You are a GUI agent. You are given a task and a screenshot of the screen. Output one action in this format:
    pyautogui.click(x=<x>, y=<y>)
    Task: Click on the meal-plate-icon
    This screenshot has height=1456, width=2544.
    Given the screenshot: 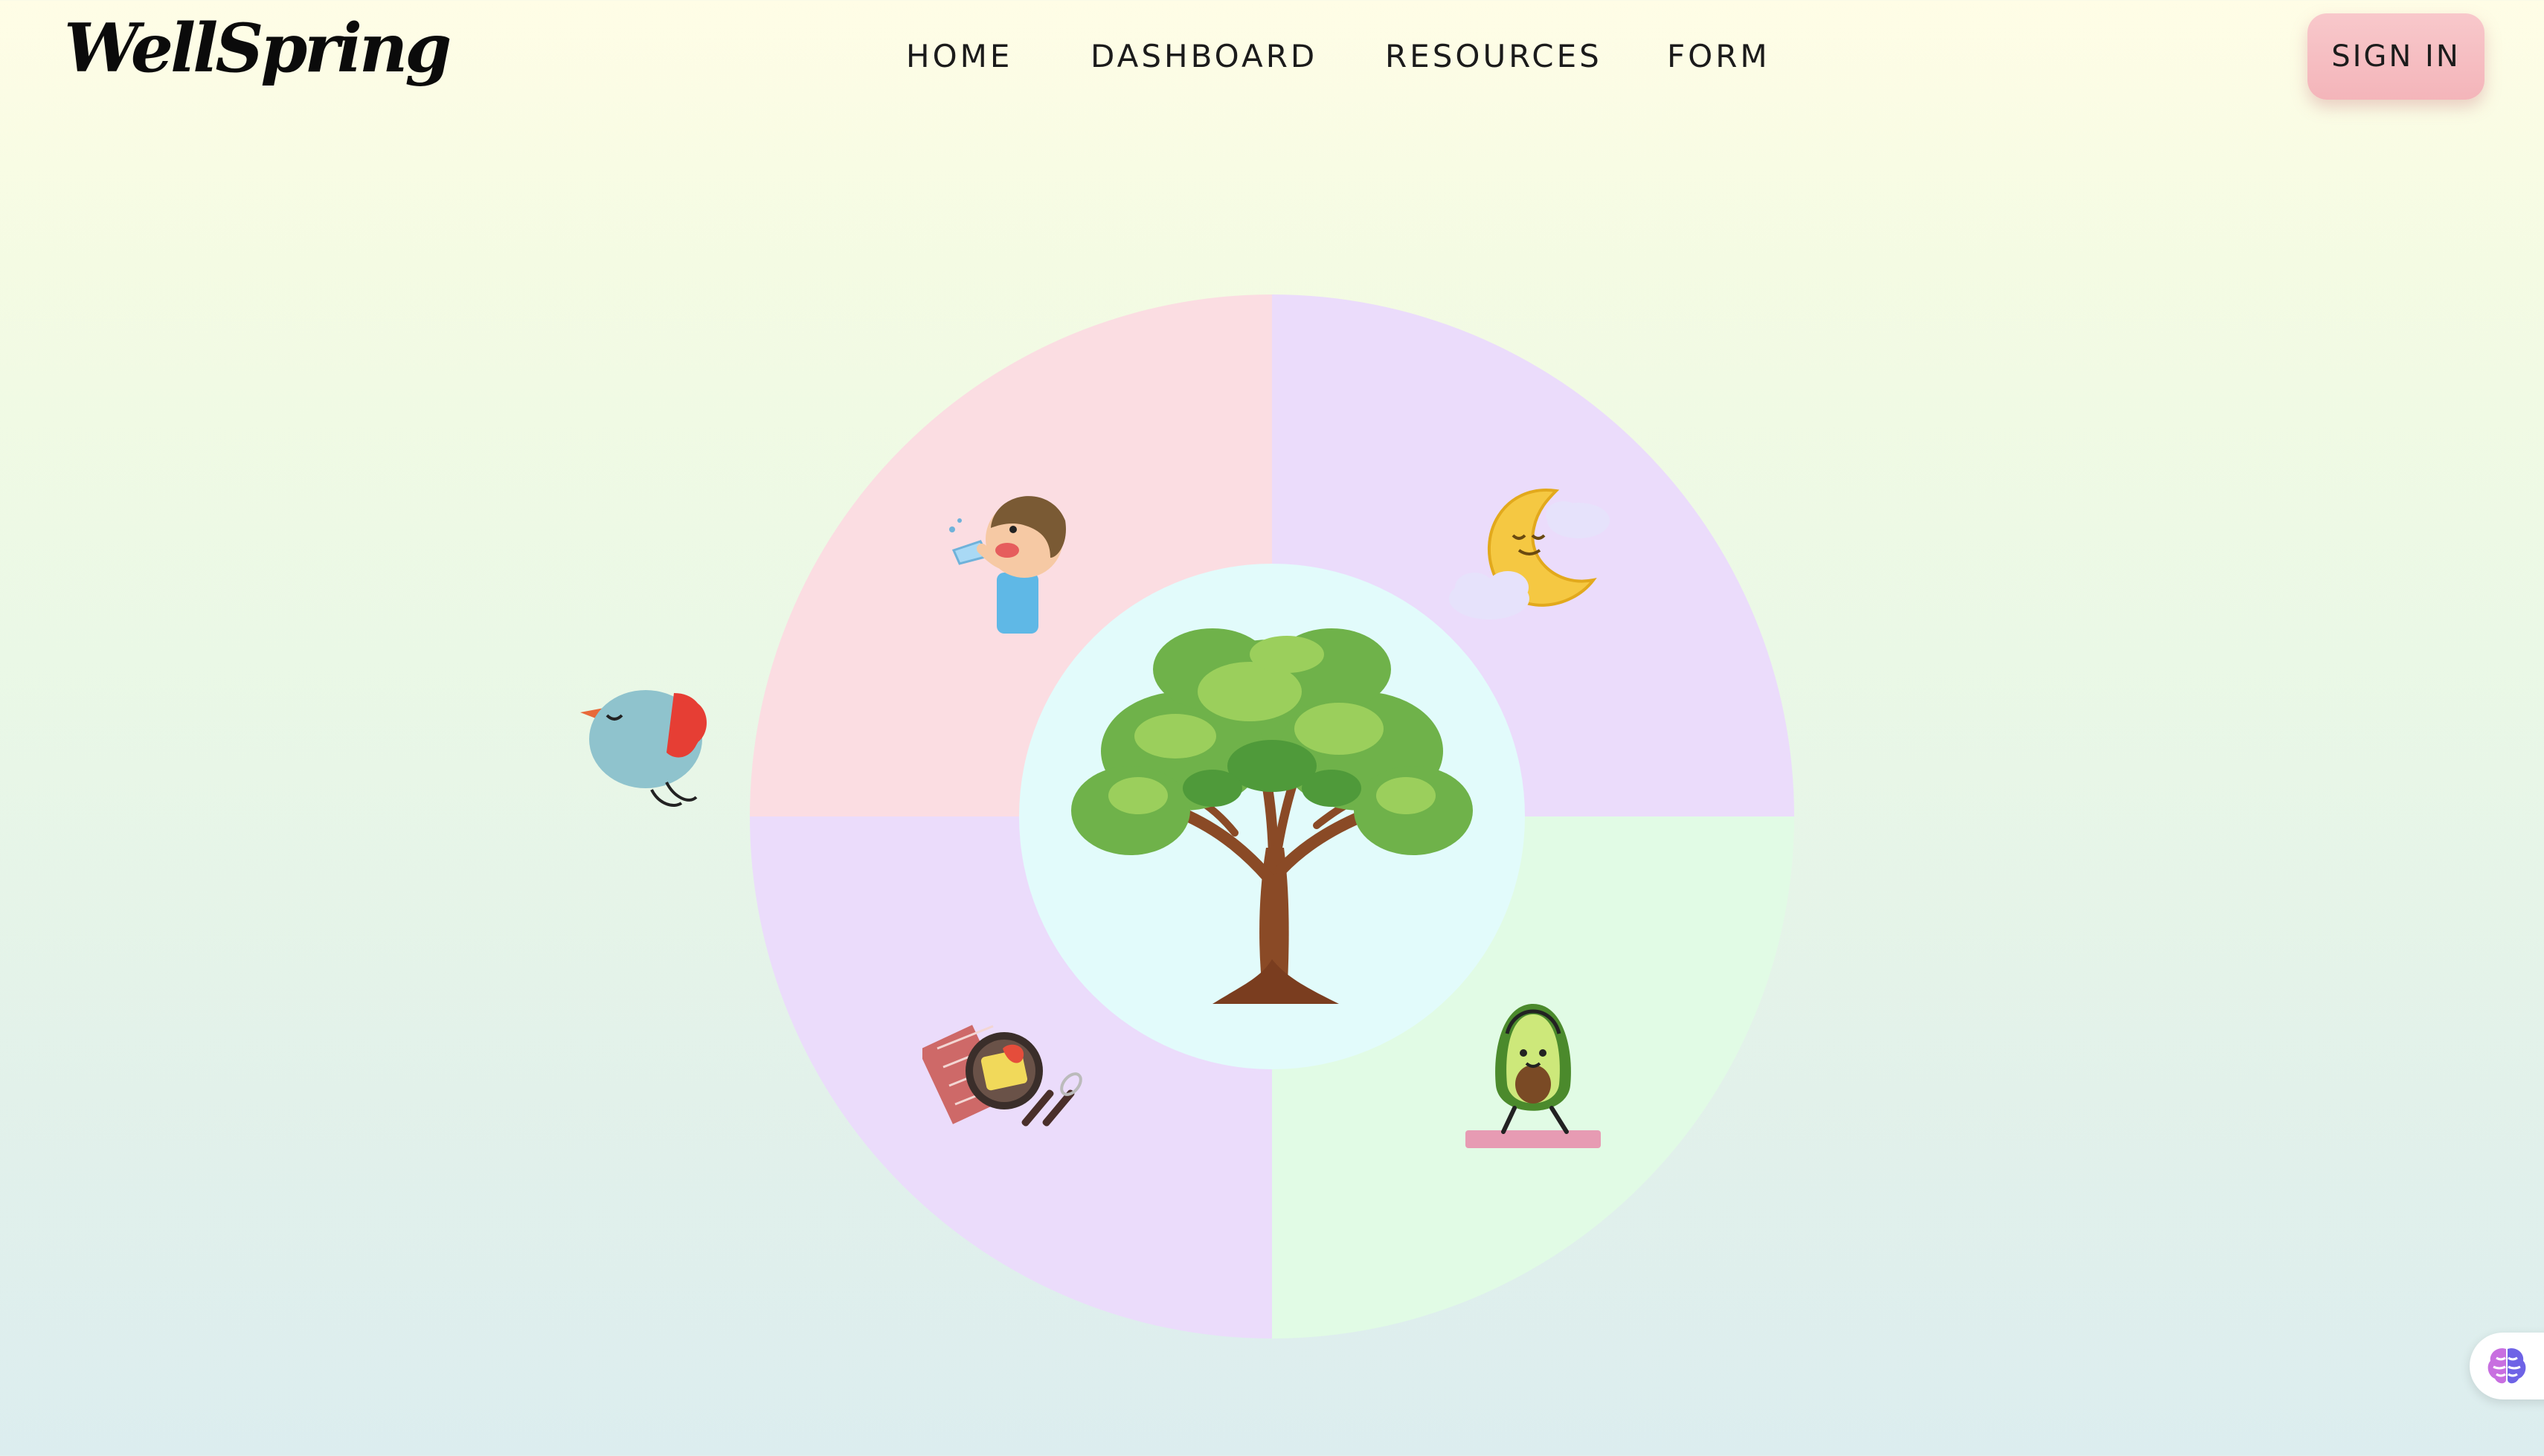 What is the action you would take?
    pyautogui.click(x=1004, y=1074)
    